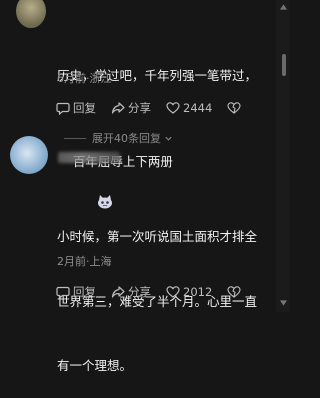 This screenshot has width=320, height=398. I want to click on username, so click(89, 157).